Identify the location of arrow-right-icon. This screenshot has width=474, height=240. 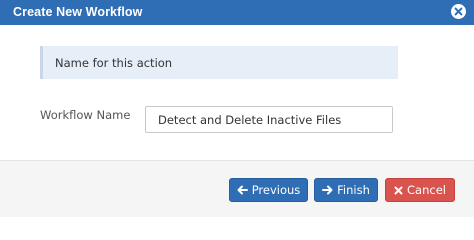
(327, 190).